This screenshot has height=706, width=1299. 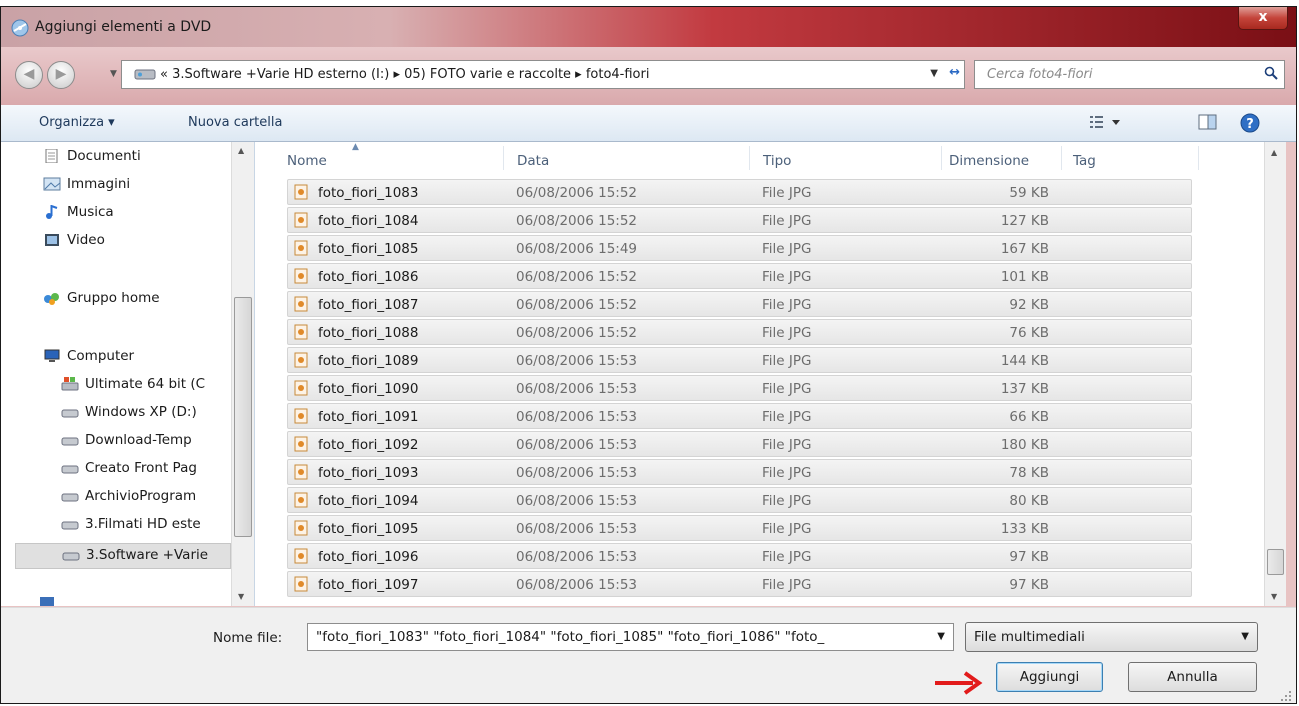 I want to click on file-size: 137 KB, so click(x=1024, y=389).